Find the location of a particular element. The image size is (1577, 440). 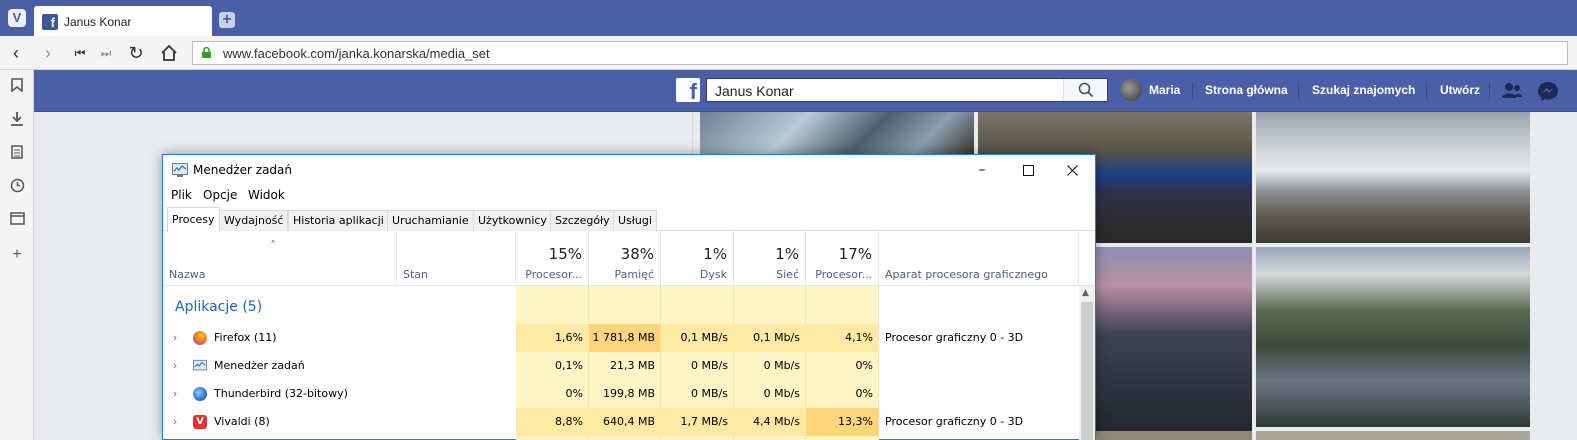

window-panel-icon is located at coordinates (17, 221).